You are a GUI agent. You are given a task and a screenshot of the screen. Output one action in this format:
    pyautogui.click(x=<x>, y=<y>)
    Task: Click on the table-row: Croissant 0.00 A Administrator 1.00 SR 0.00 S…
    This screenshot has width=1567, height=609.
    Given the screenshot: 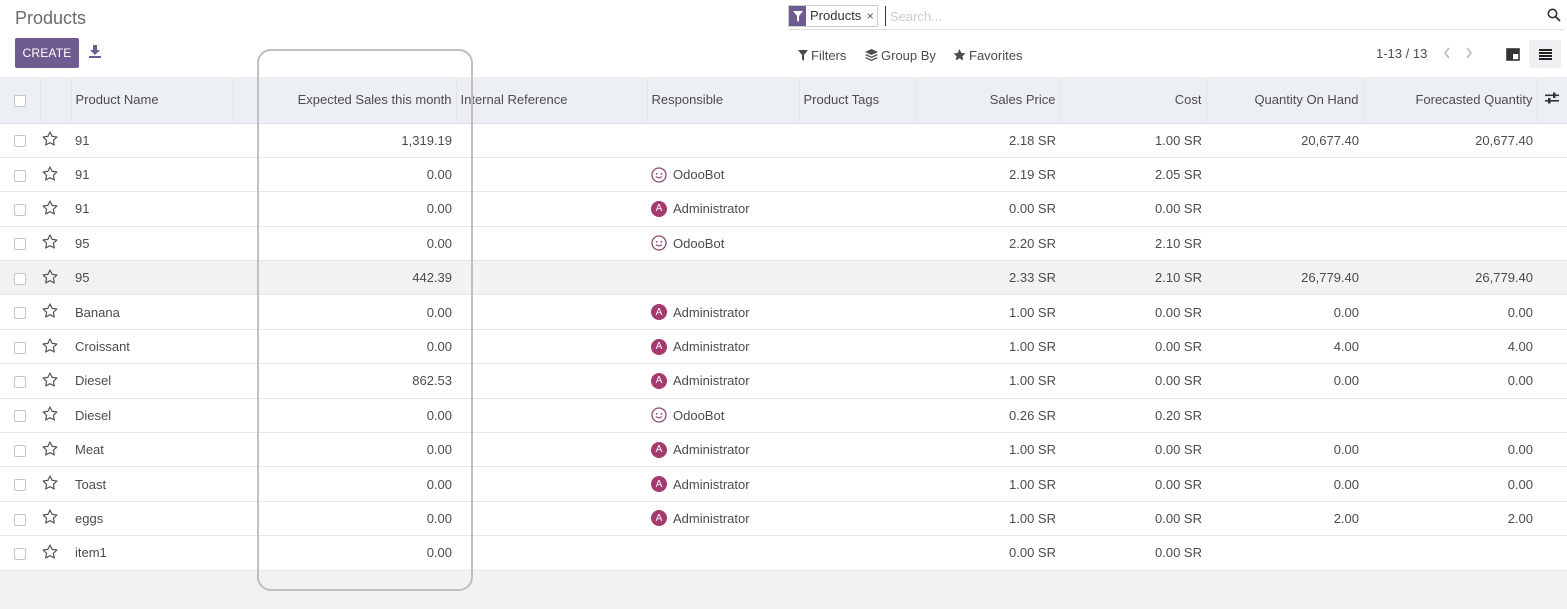 What is the action you would take?
    pyautogui.click(x=783, y=347)
    